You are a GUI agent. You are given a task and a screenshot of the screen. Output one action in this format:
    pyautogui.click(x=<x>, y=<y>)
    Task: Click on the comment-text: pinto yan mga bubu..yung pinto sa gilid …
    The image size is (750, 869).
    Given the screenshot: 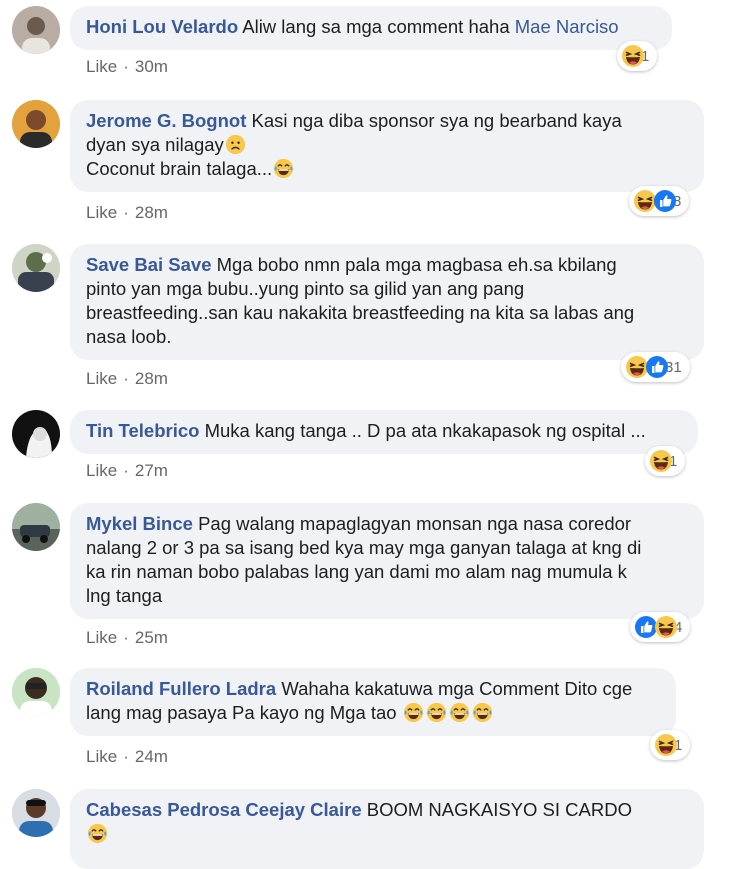 What is the action you would take?
    pyautogui.click(x=305, y=288)
    